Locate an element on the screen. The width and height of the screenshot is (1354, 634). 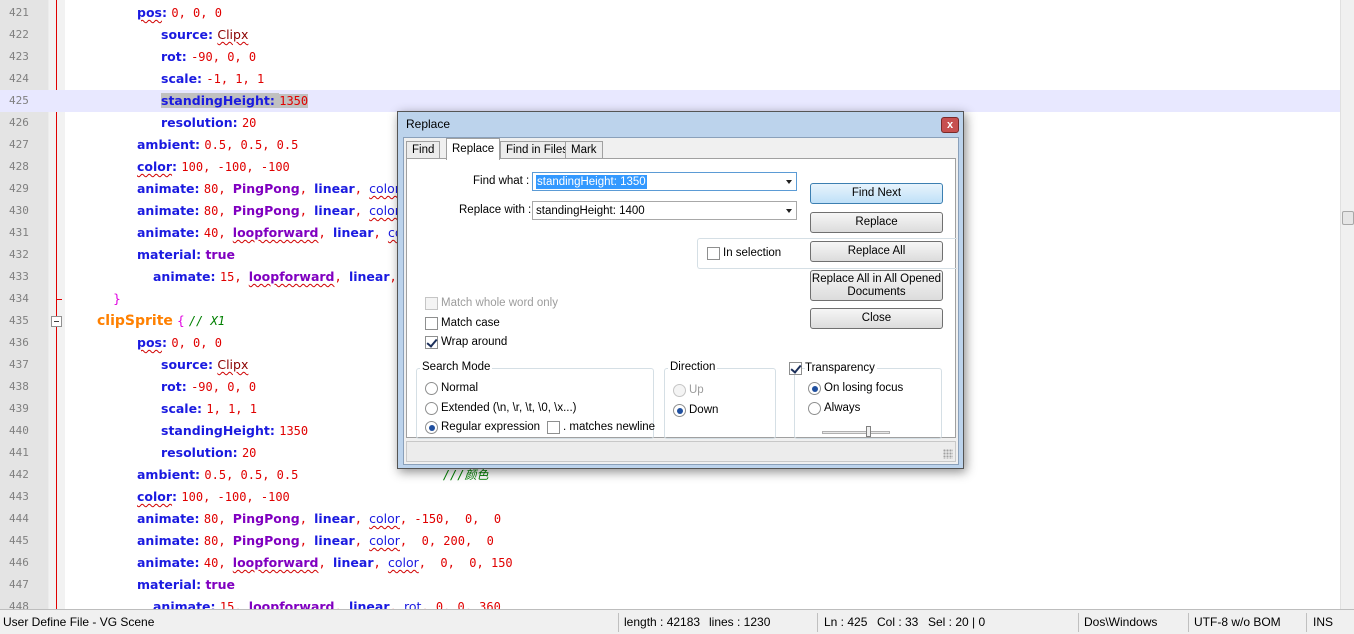
code-line: 443 color: 100, -100, -100 is located at coordinates (670, 497).